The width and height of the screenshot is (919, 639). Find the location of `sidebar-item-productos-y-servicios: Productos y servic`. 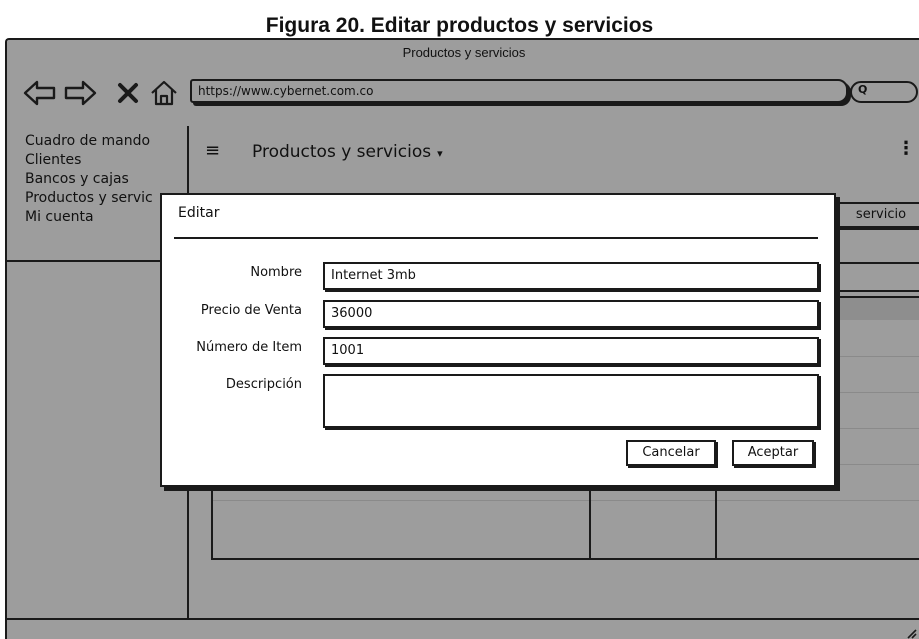

sidebar-item-productos-y-servicios: Productos y servic is located at coordinates (80, 198).